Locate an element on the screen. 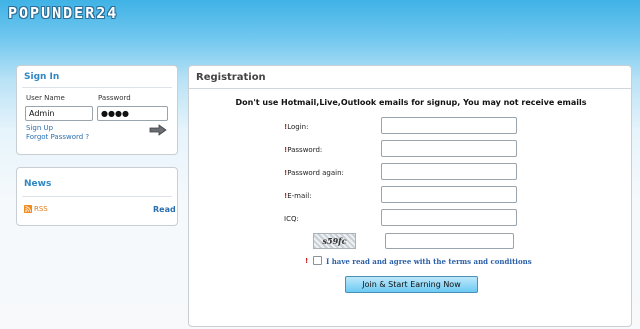  registration-divider is located at coordinates (410, 88).